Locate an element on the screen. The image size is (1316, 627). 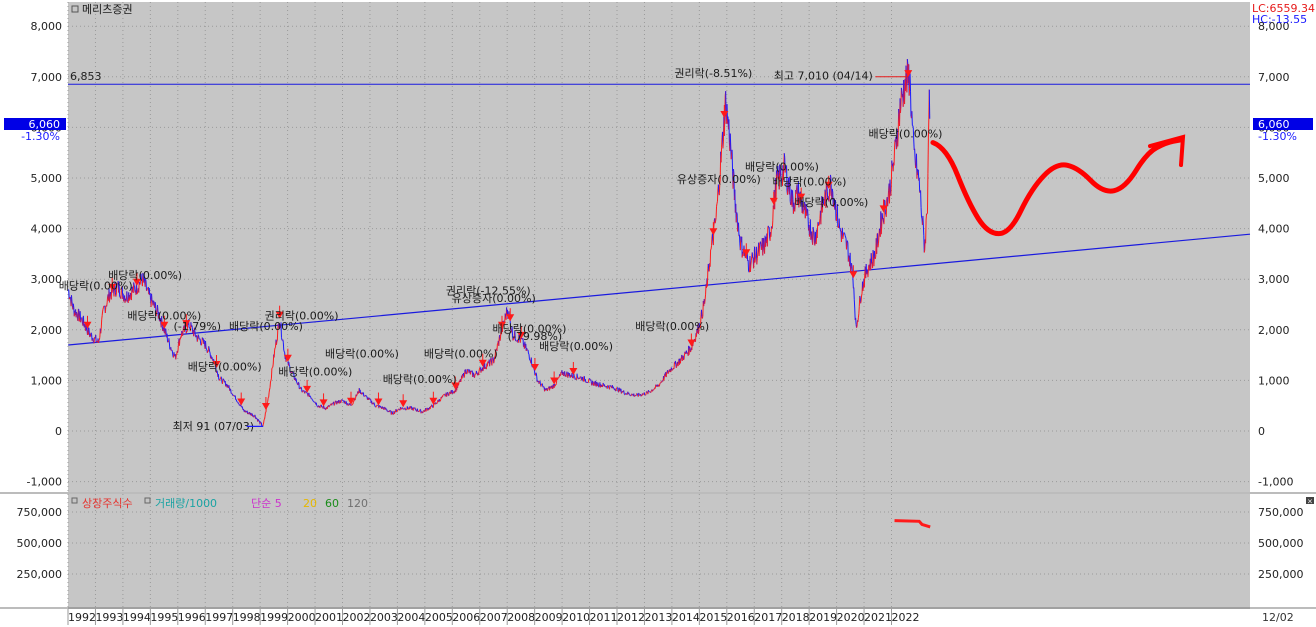
legend-item: 60 is located at coordinates (332, 503).